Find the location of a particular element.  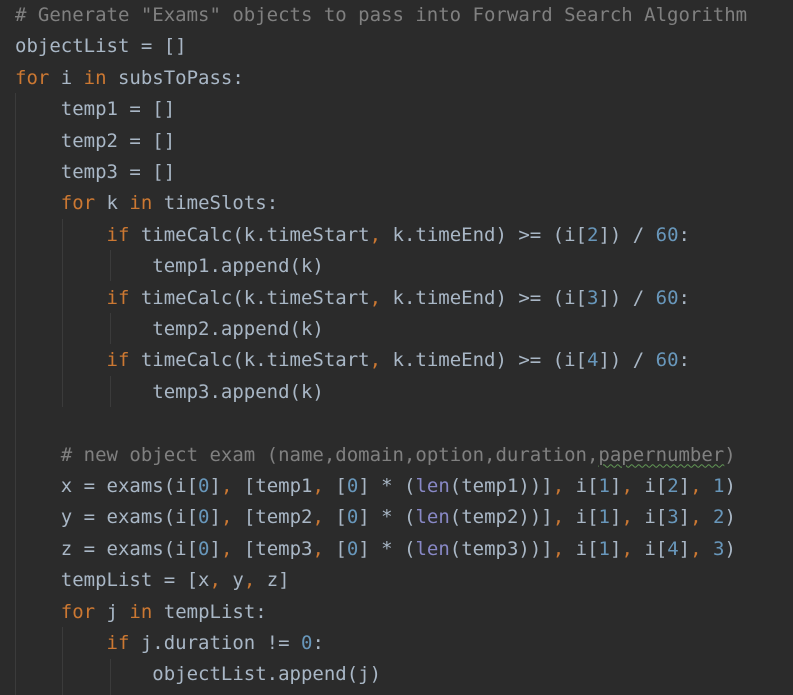

code-line-3: for i in subsToPass: is located at coordinates (129, 78).